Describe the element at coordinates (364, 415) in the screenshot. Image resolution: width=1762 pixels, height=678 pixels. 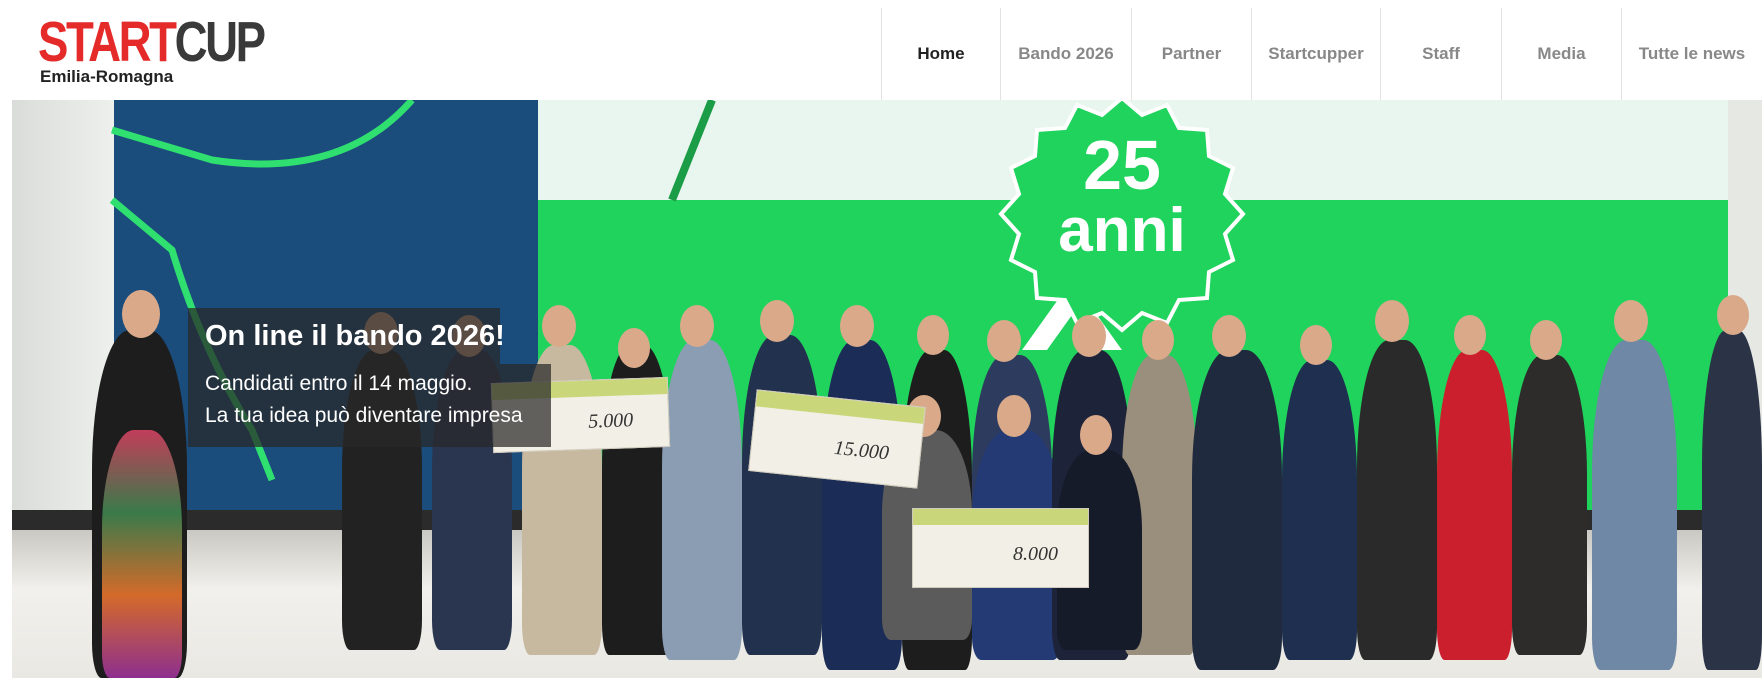
I see `hero-caption-line-2: La tua idea può diventare impresa` at that location.